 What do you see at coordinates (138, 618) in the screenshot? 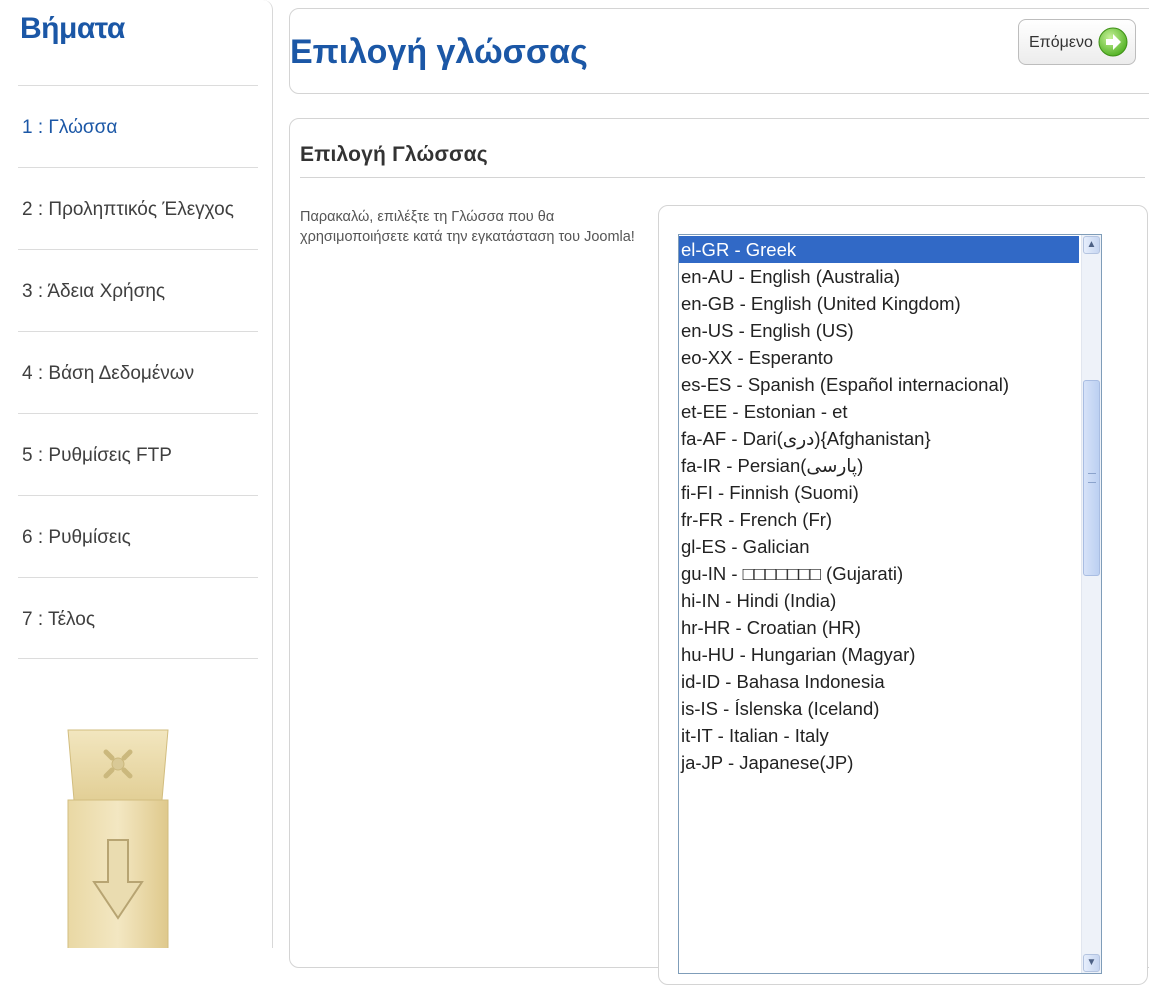
I see `sidebar-step-7: 7 : Τέλος` at bounding box center [138, 618].